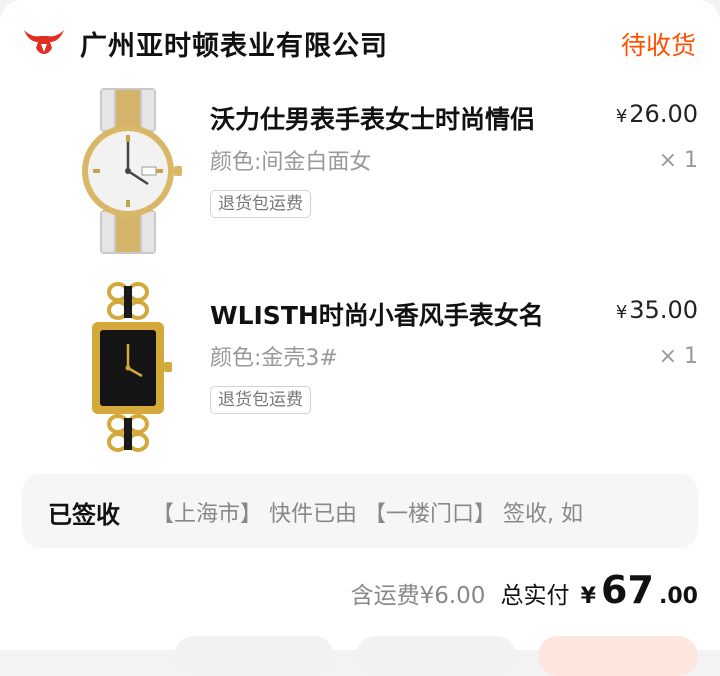 The width and height of the screenshot is (720, 676). I want to click on shipping-fee: 含运费¥6.00, so click(418, 596).